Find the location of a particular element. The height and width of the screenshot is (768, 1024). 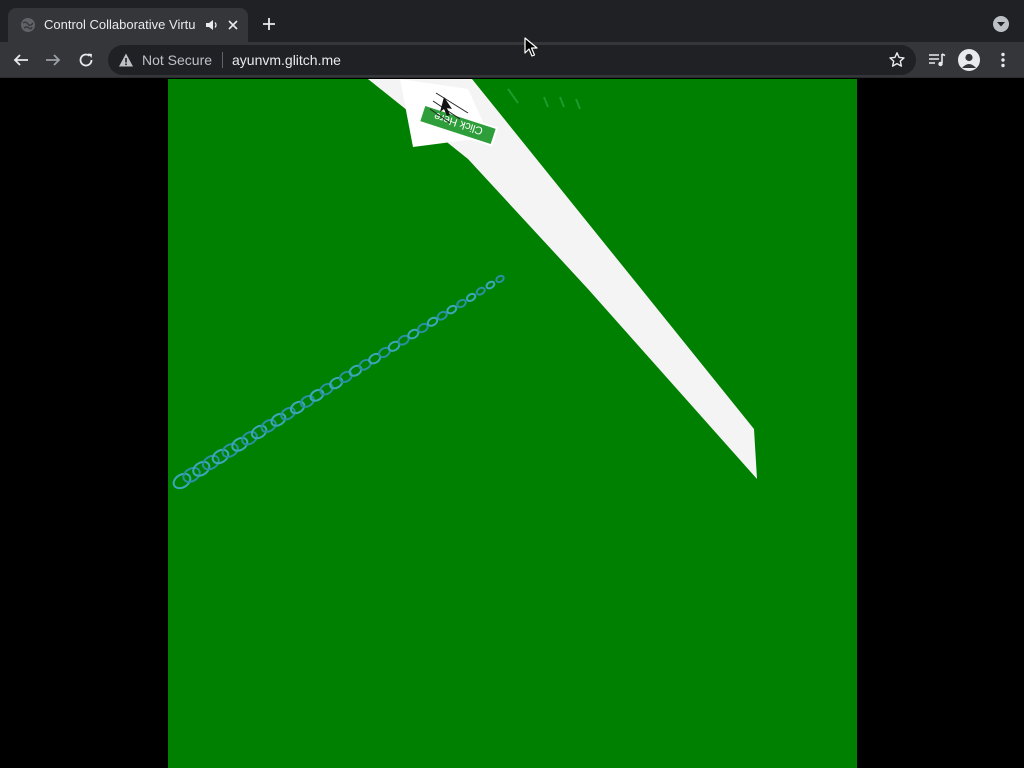

star-icon is located at coordinates (897, 60).